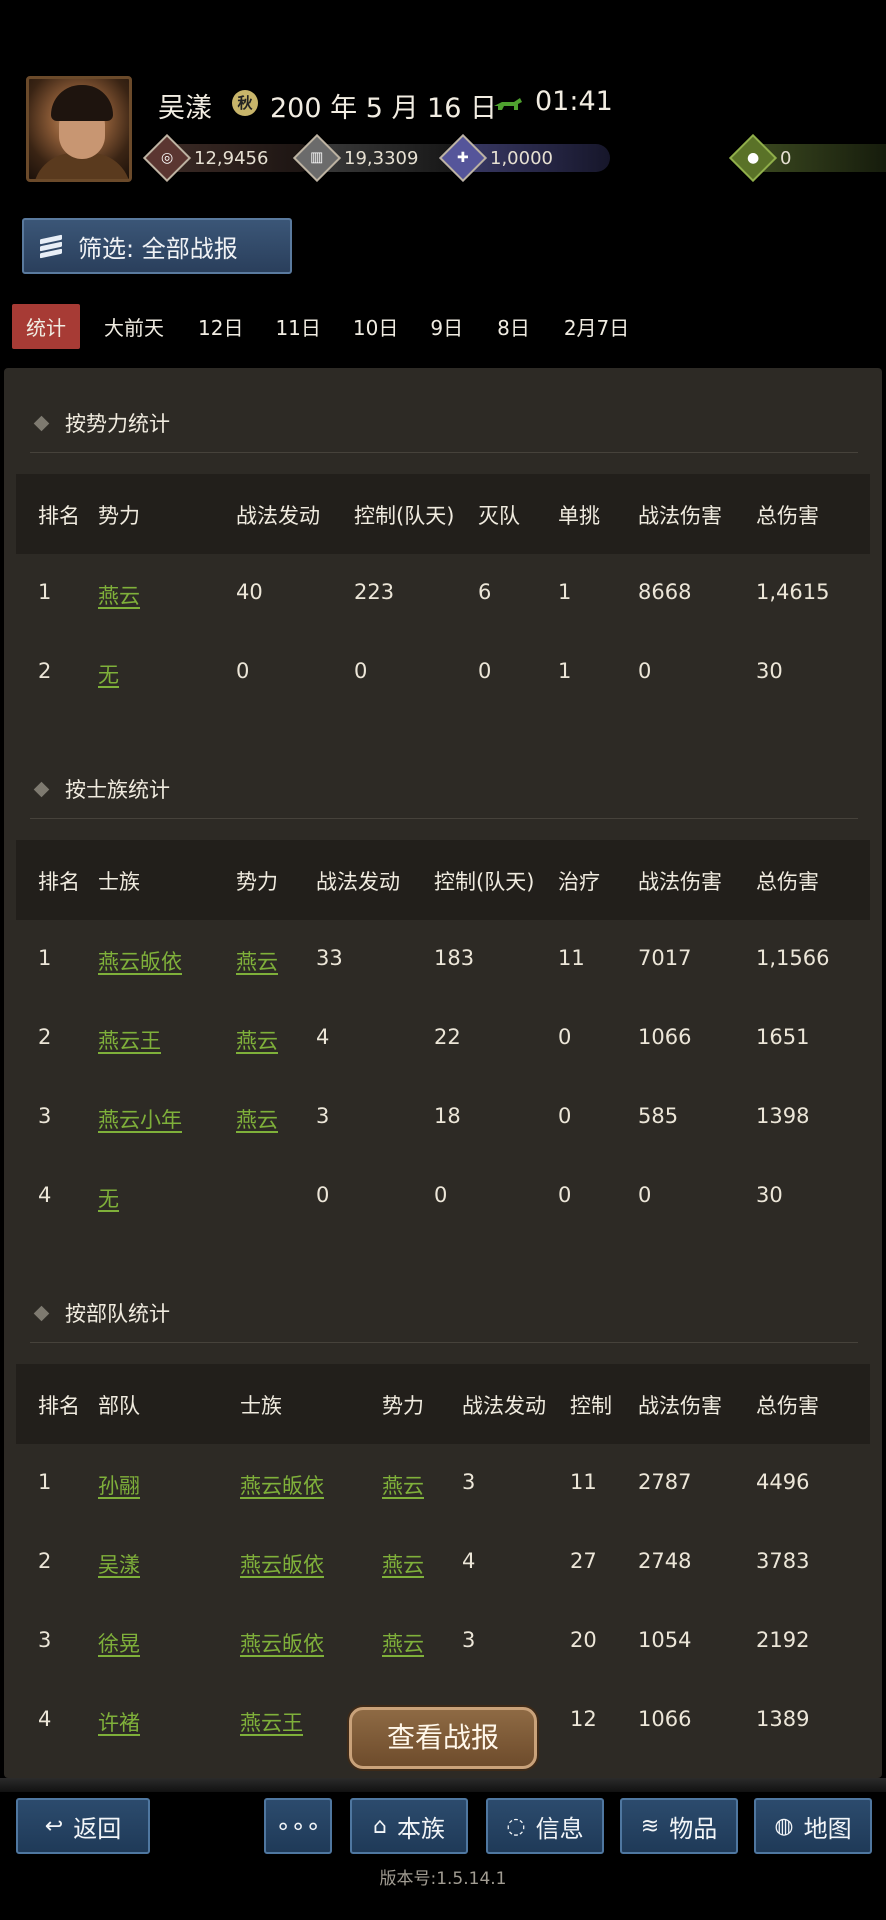  I want to click on season-badge-icon: 秋, so click(245, 103).